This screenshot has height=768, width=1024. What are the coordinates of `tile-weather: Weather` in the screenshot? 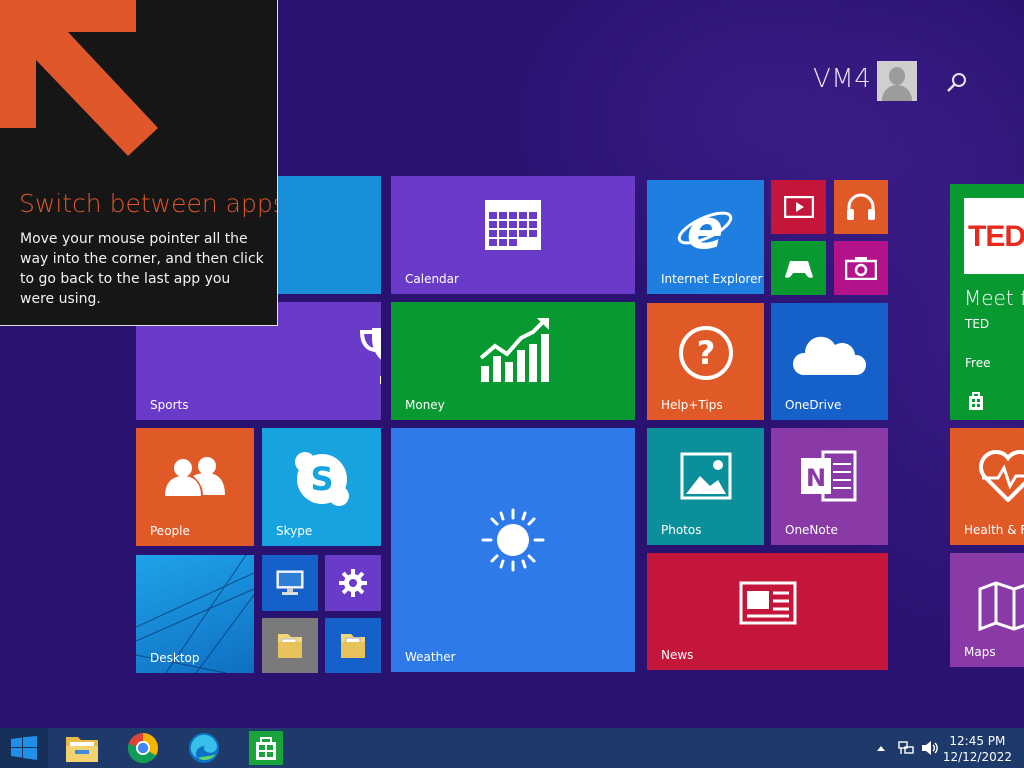 It's located at (513, 550).